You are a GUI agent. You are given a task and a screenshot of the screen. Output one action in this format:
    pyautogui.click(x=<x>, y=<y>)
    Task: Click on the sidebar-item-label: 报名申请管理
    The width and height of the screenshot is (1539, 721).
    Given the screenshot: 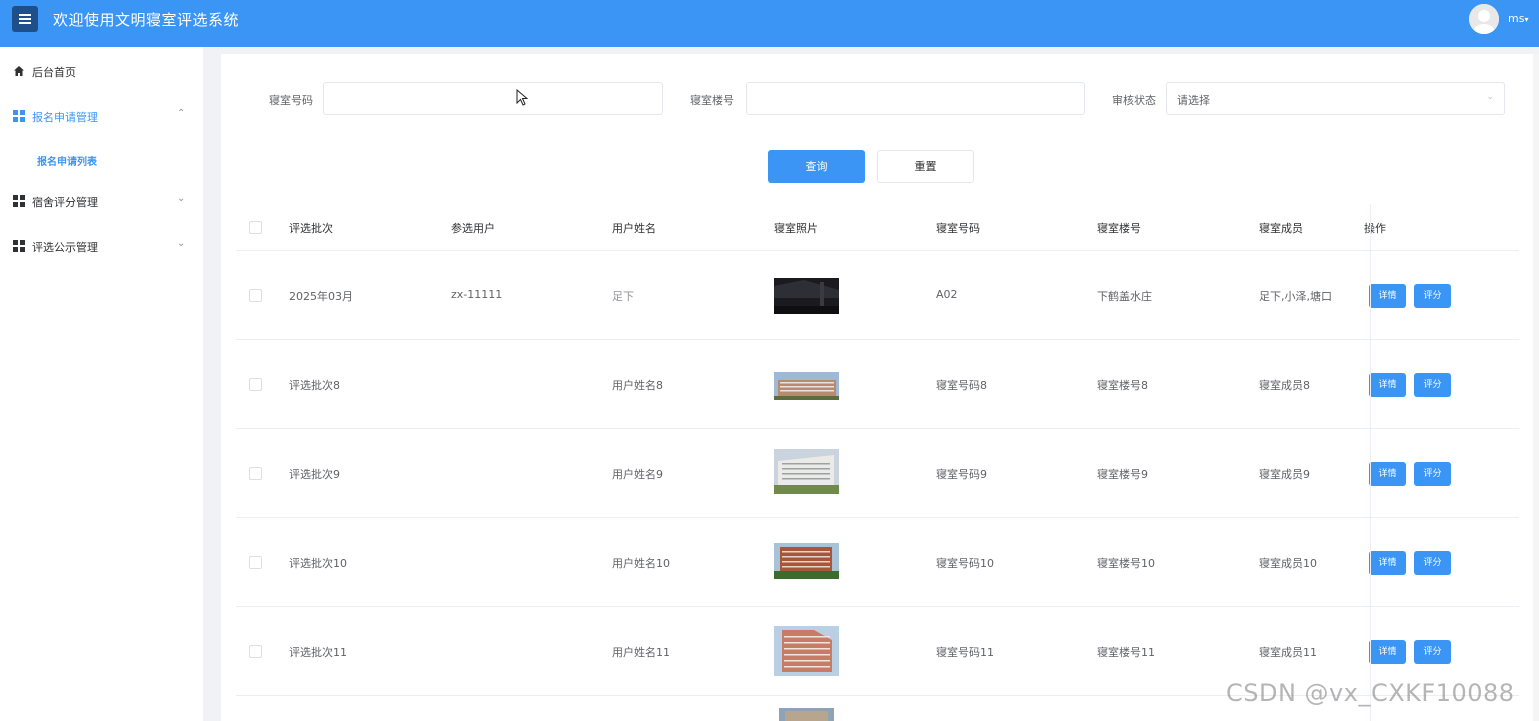 What is the action you would take?
    pyautogui.click(x=65, y=117)
    